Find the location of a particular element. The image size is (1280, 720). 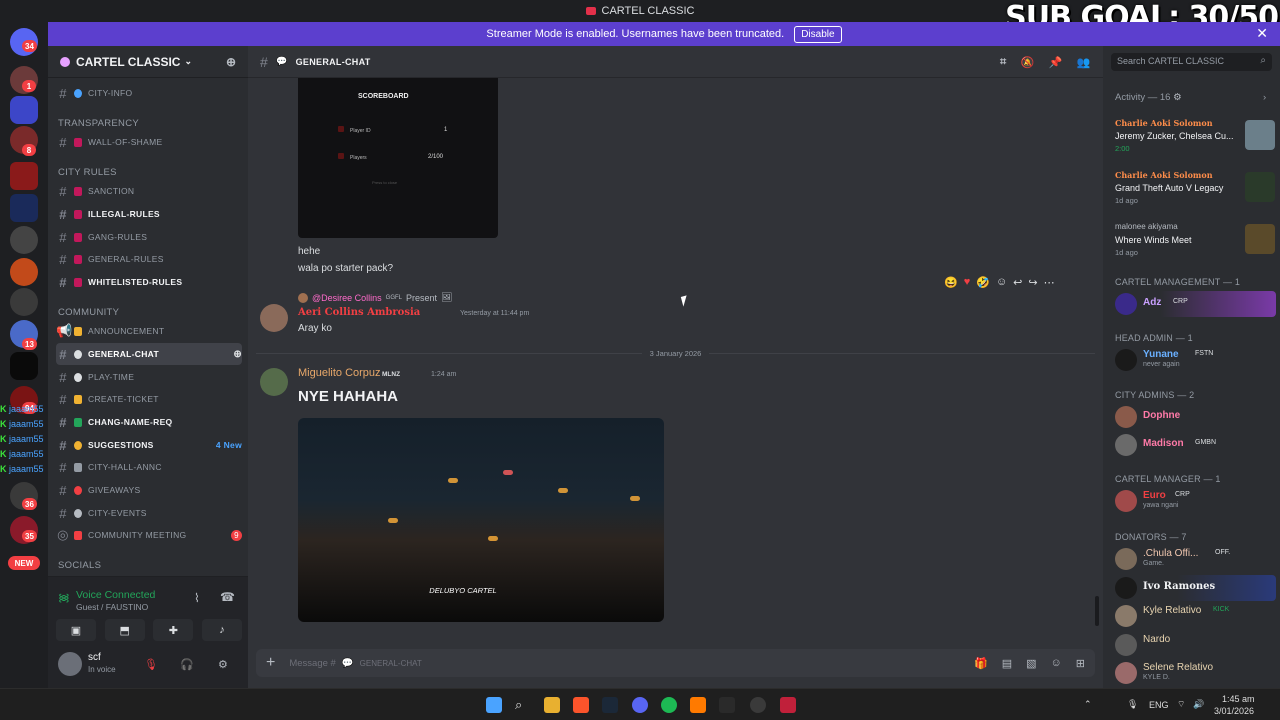

add-reaction-icon: ☺ is located at coordinates (1001, 282).